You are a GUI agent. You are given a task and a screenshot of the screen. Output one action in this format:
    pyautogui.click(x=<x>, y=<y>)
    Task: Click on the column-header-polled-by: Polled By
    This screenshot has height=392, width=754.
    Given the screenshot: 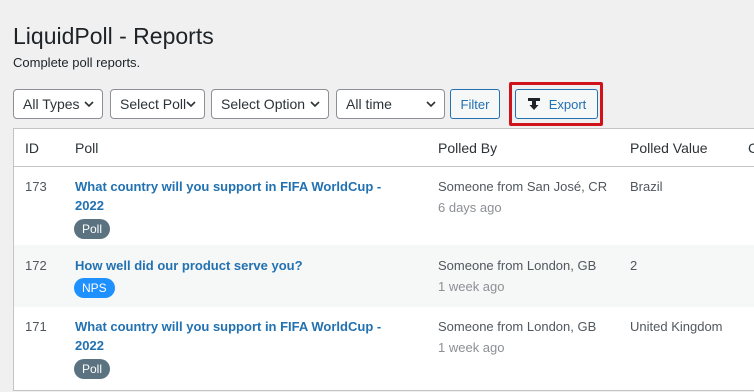 What is the action you would take?
    pyautogui.click(x=467, y=148)
    